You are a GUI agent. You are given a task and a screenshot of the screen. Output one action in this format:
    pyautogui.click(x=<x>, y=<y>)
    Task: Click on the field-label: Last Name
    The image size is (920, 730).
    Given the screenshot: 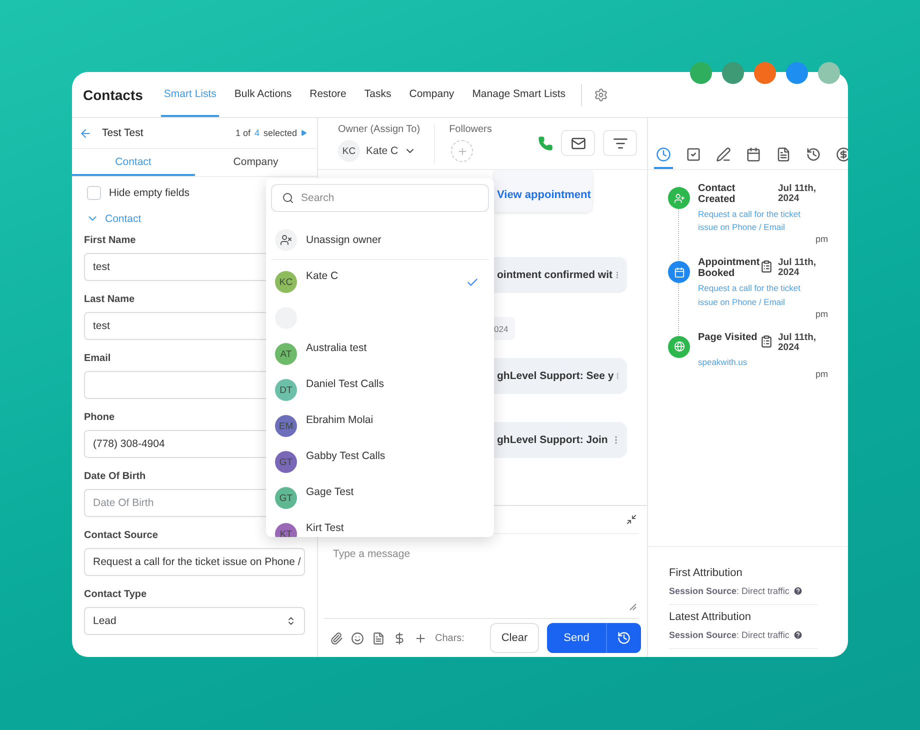 What is the action you would take?
    pyautogui.click(x=109, y=299)
    